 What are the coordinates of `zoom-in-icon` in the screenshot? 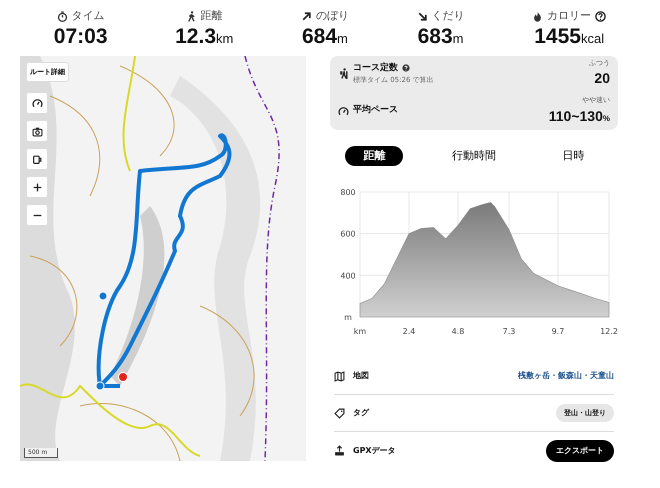 It's located at (37, 187).